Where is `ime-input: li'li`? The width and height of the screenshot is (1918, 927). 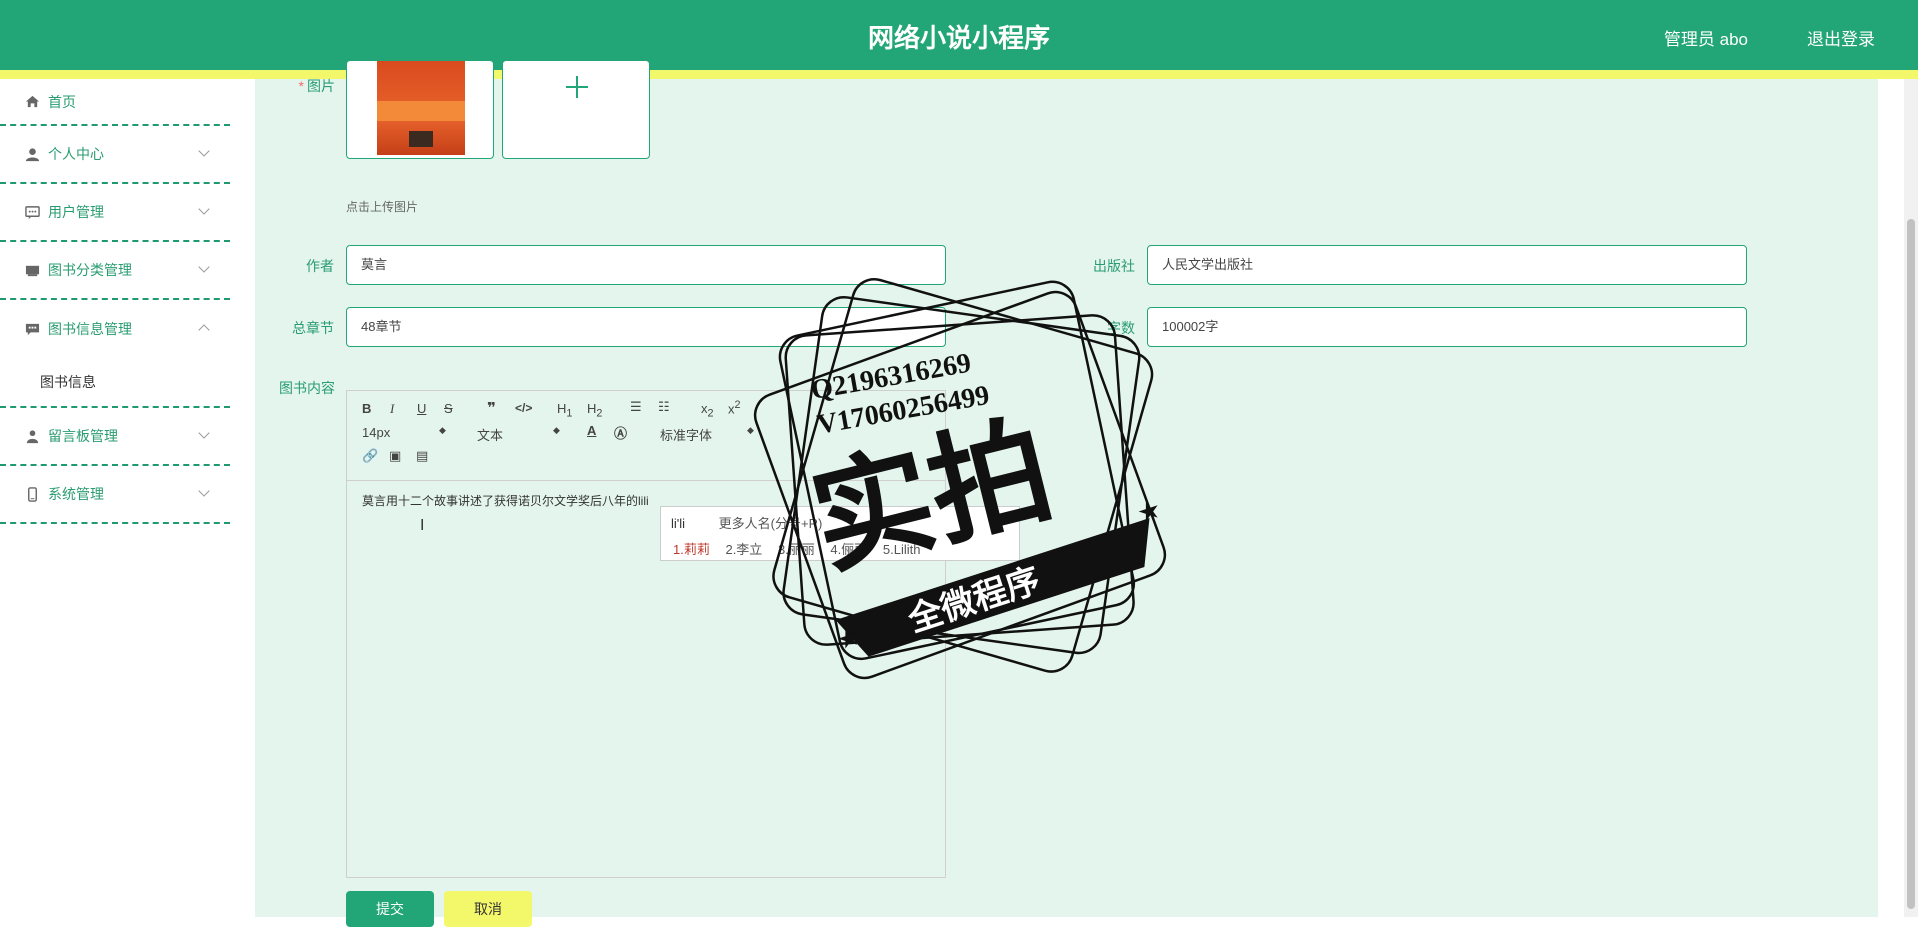 ime-input: li'li is located at coordinates (678, 523).